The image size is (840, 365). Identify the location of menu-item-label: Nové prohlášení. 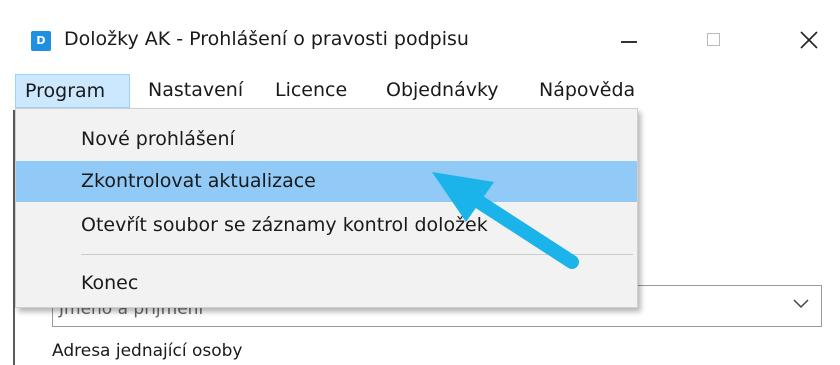
(158, 139).